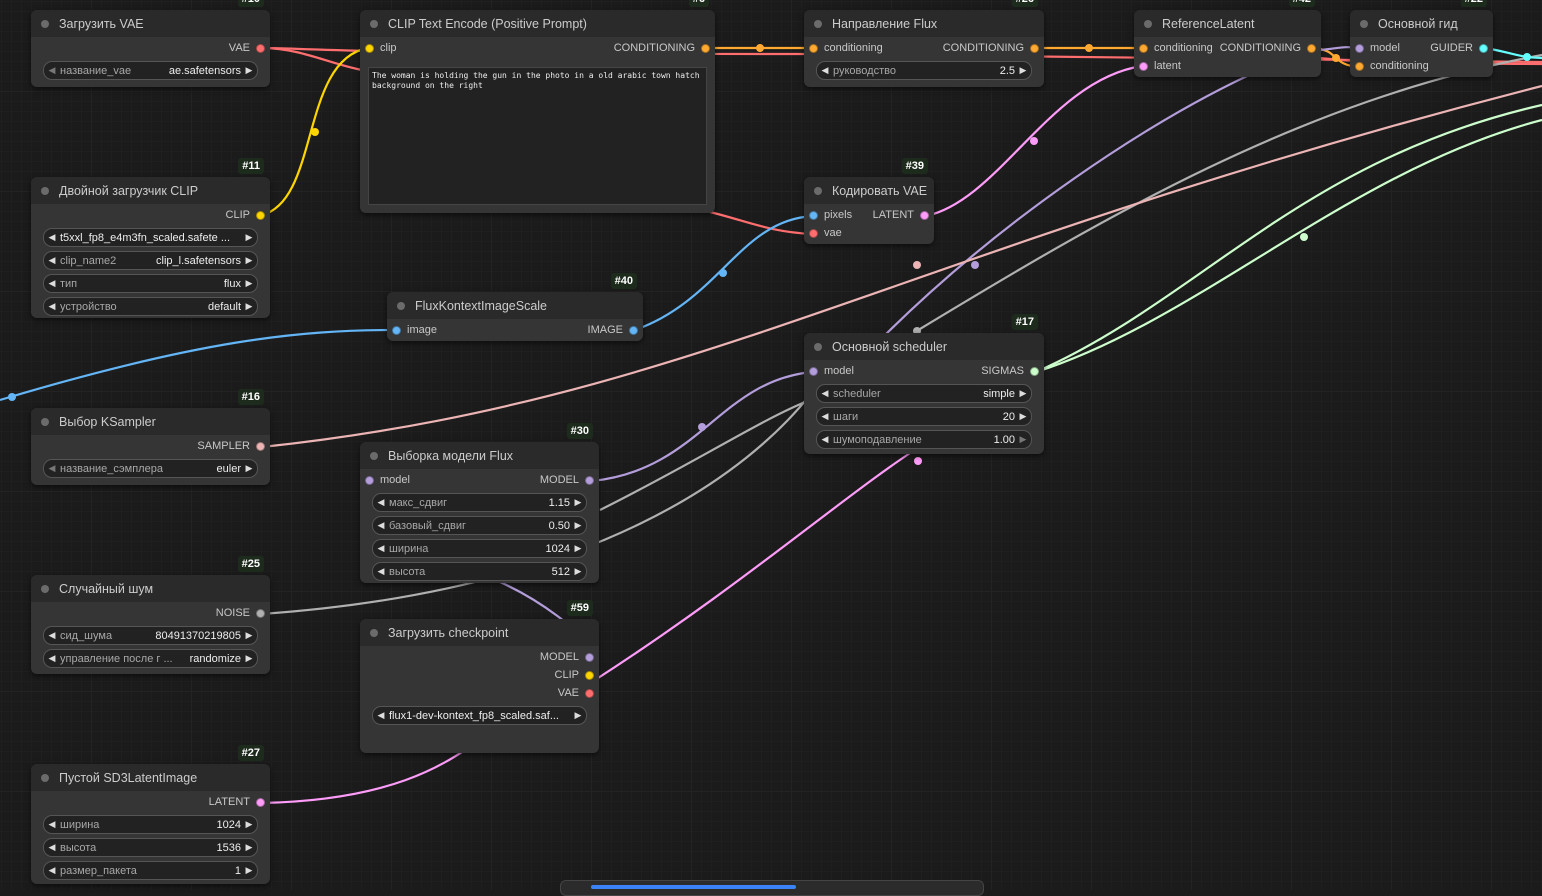 The height and width of the screenshot is (896, 1542). Describe the element at coordinates (240, 613) in the screenshot. I see `output-slot-noise: NOISE` at that location.